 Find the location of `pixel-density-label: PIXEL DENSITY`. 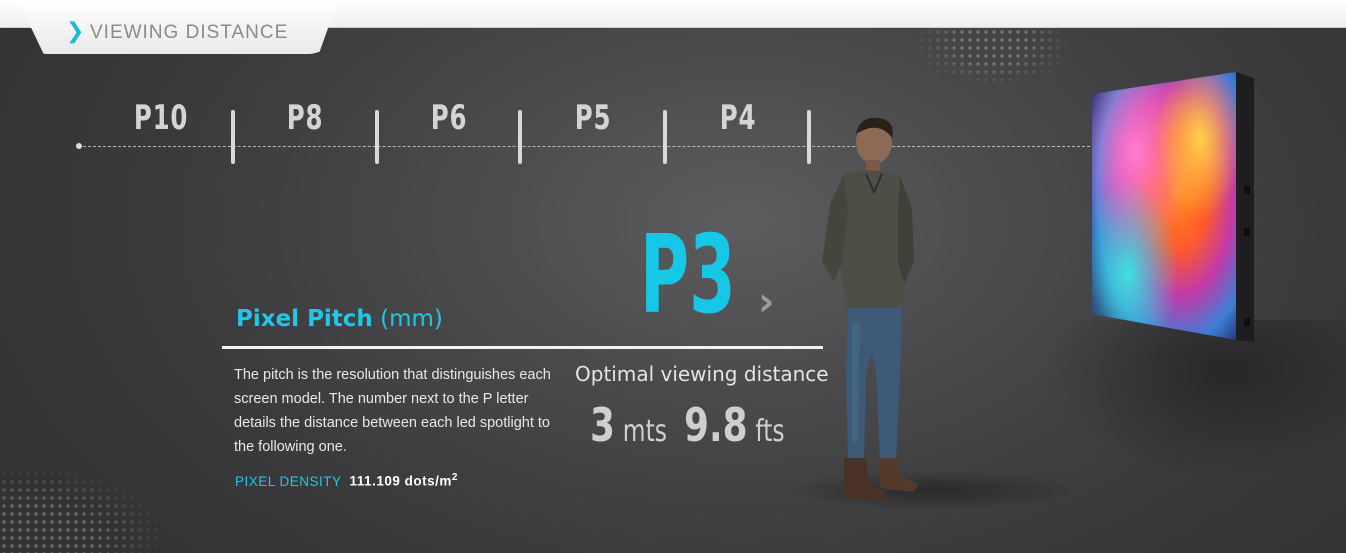

pixel-density-label: PIXEL DENSITY is located at coordinates (288, 481).